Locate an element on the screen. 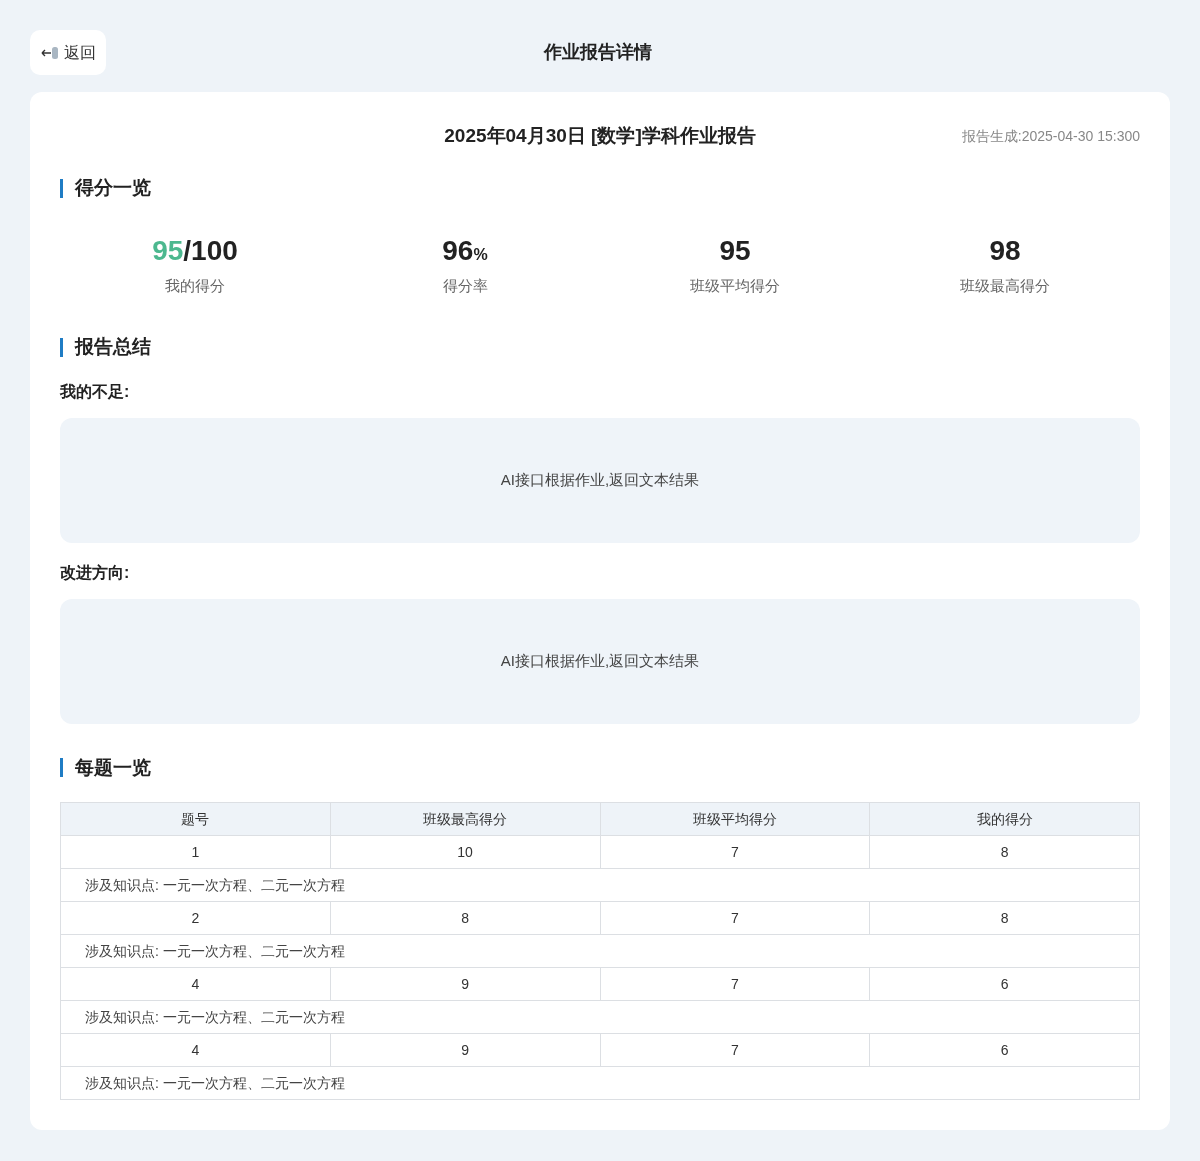 The width and height of the screenshot is (1200, 1161). block-heading: 我的不足: is located at coordinates (95, 391).